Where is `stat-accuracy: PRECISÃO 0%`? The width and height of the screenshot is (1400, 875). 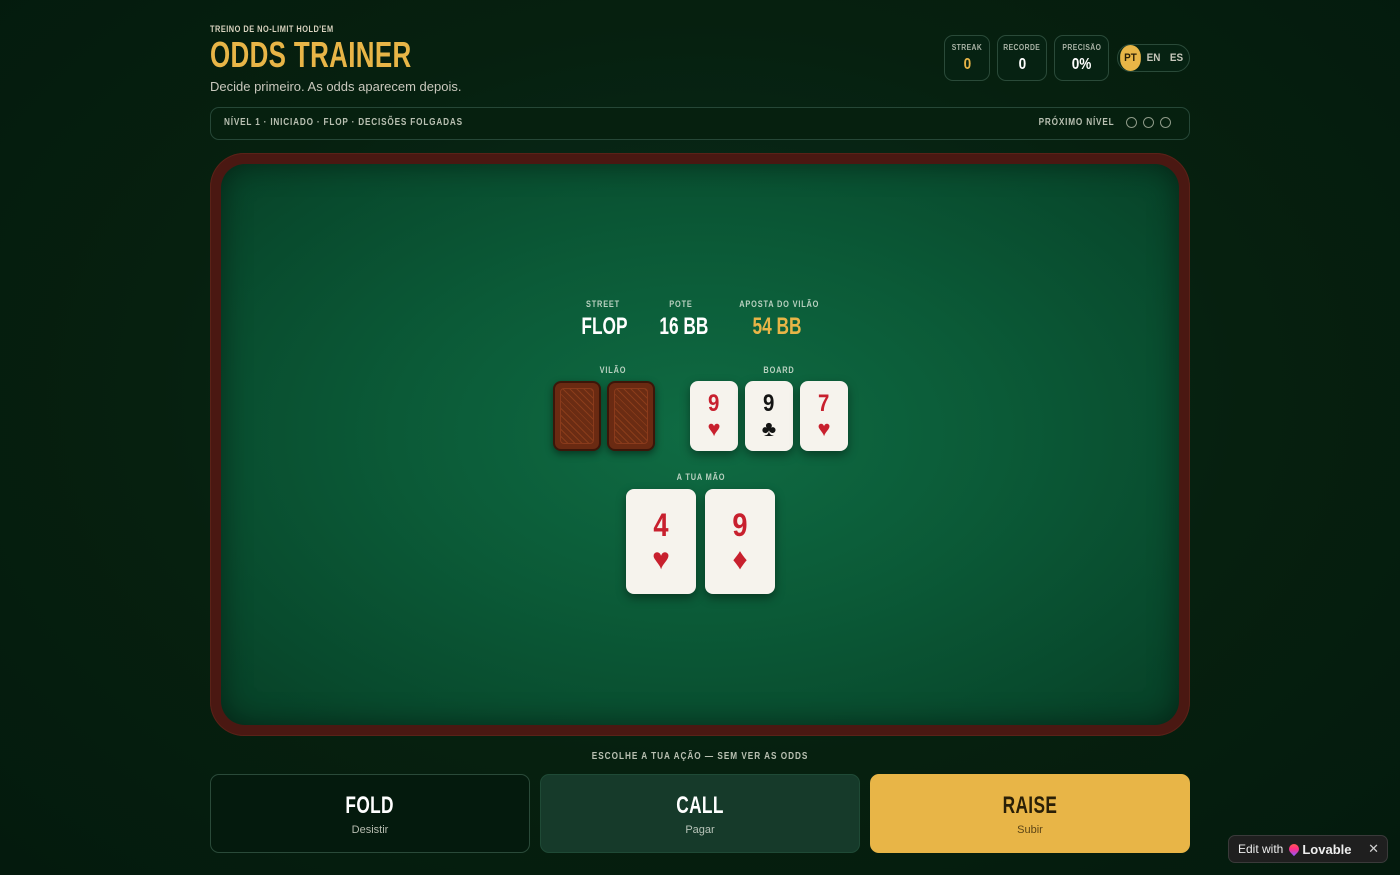 stat-accuracy: PRECISÃO 0% is located at coordinates (1081, 58).